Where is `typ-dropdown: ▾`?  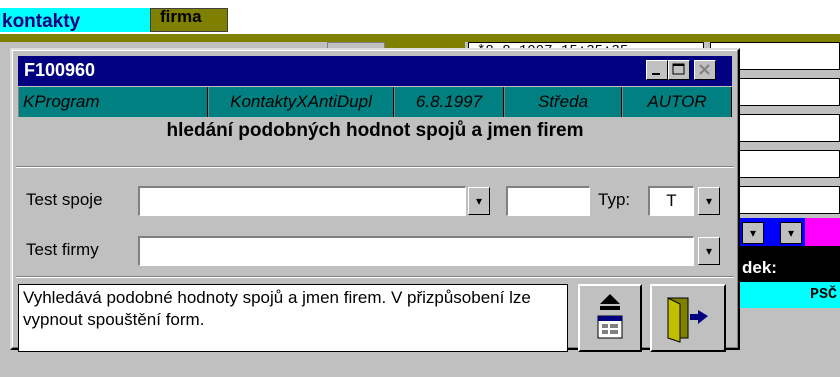
typ-dropdown: ▾ is located at coordinates (709, 201).